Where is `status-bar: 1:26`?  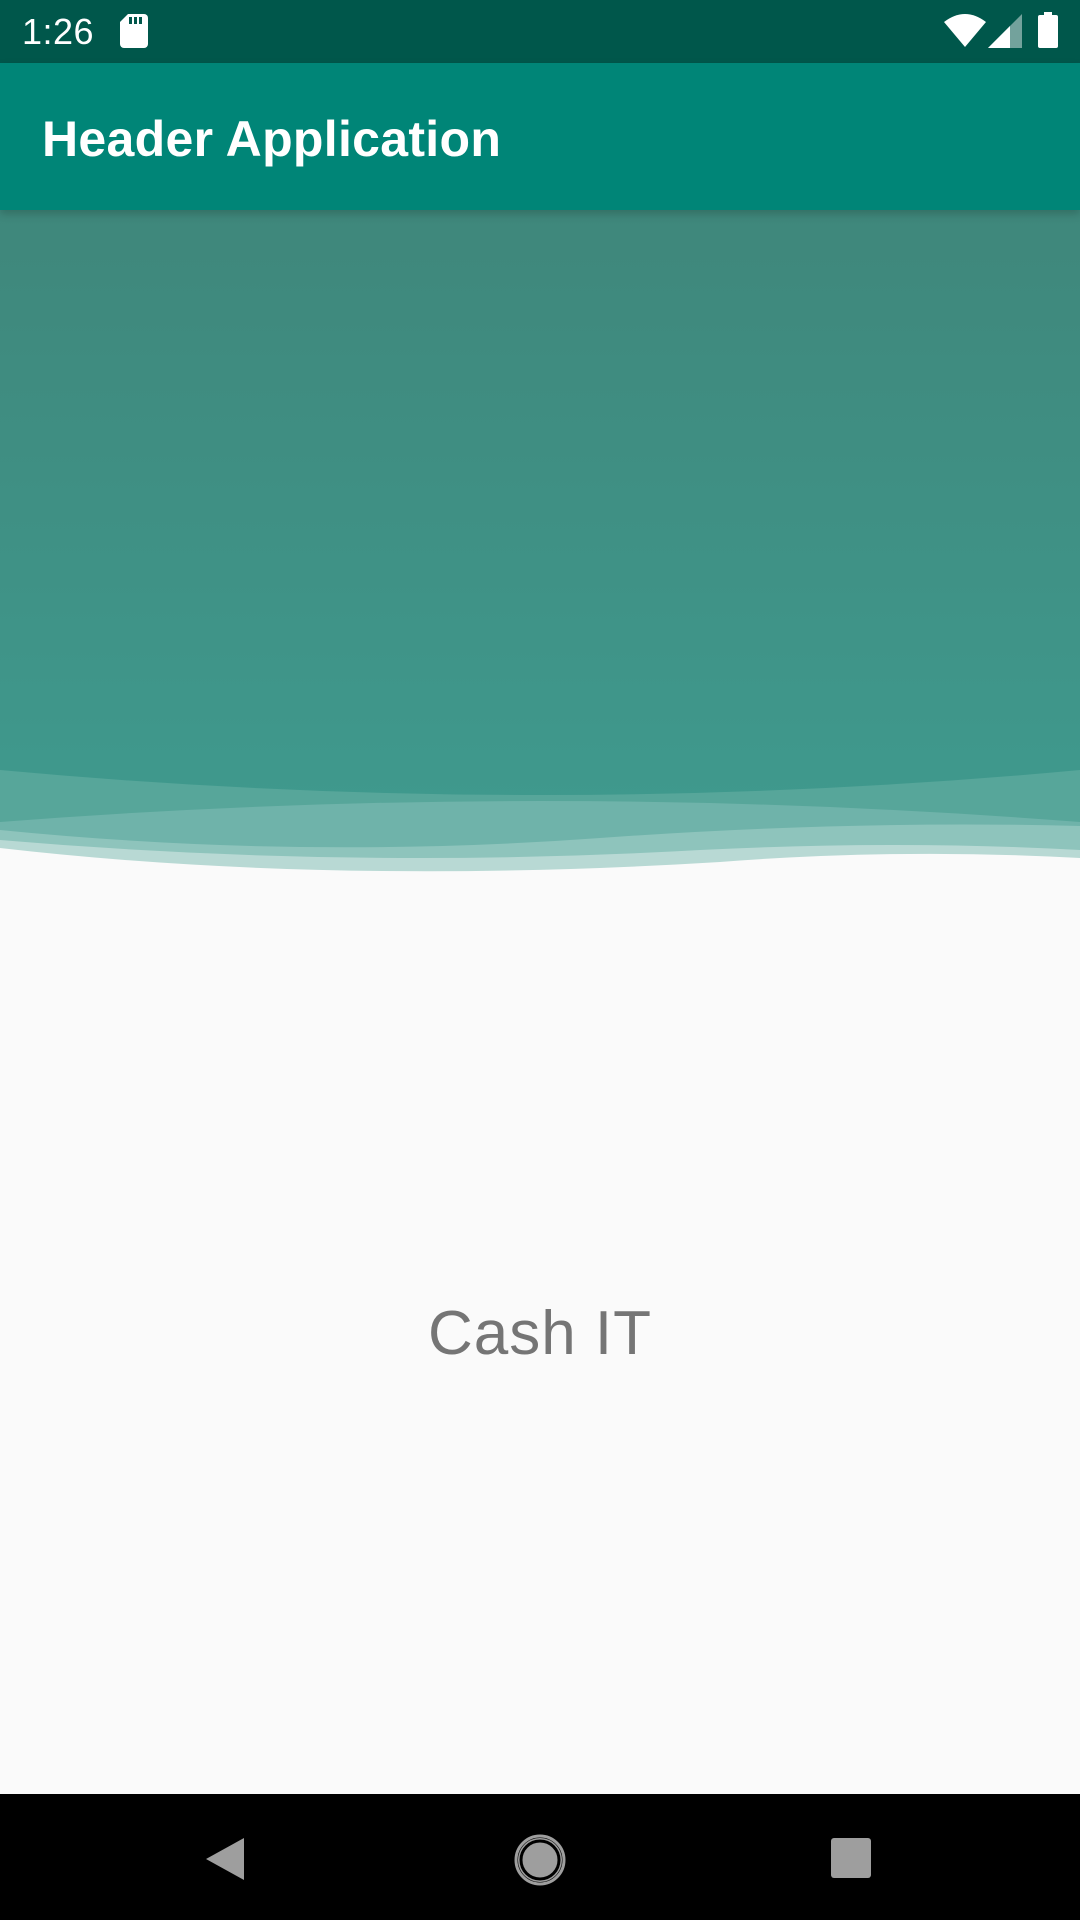
status-bar: 1:26 is located at coordinates (540, 31).